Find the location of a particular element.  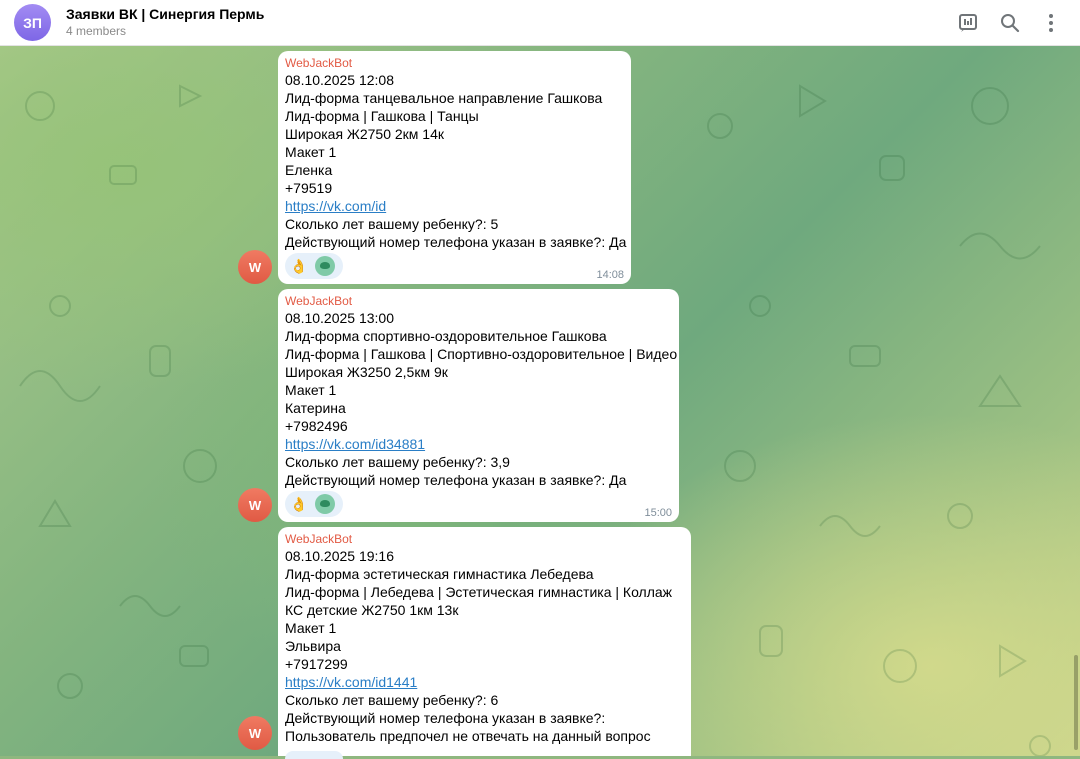

message-time: 14:08 is located at coordinates (610, 275).